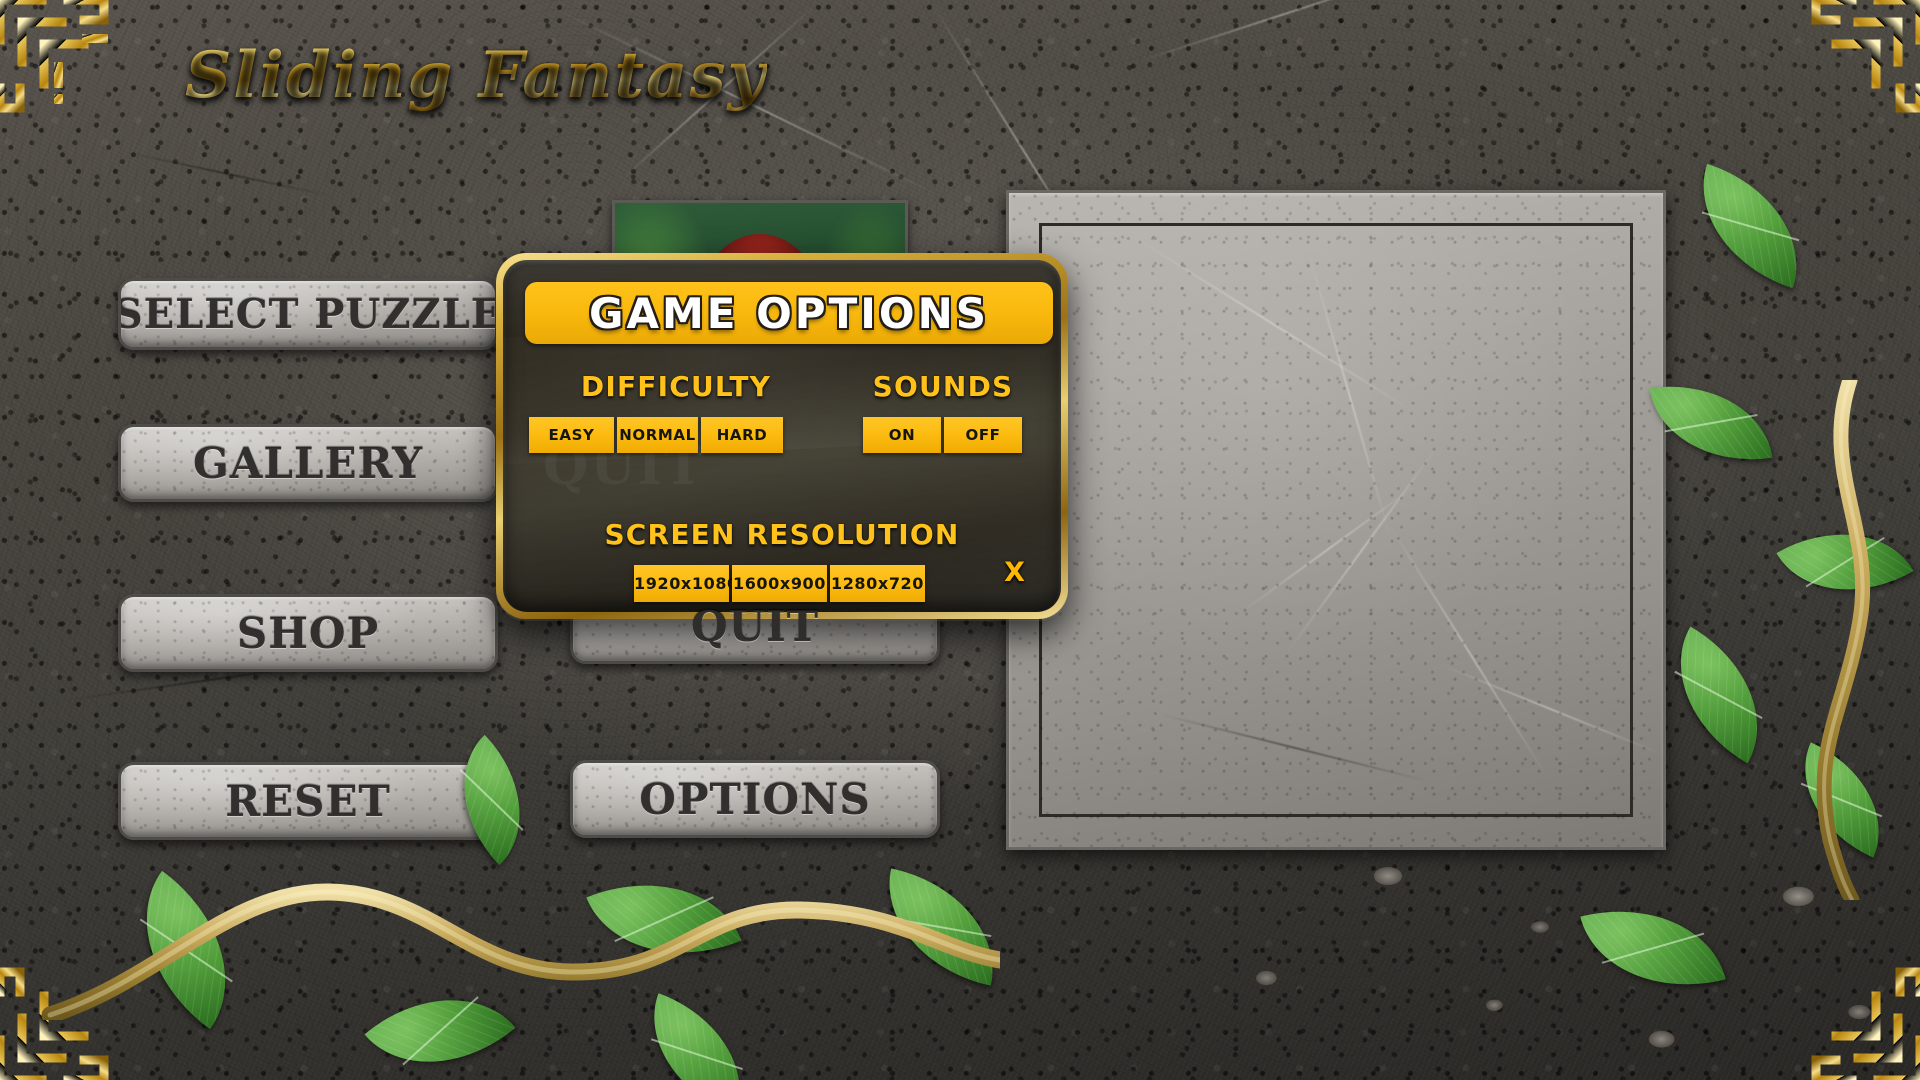 Image resolution: width=1920 pixels, height=1080 pixels. What do you see at coordinates (942, 435) in the screenshot?
I see `sounds-button-group: ON OFF` at bounding box center [942, 435].